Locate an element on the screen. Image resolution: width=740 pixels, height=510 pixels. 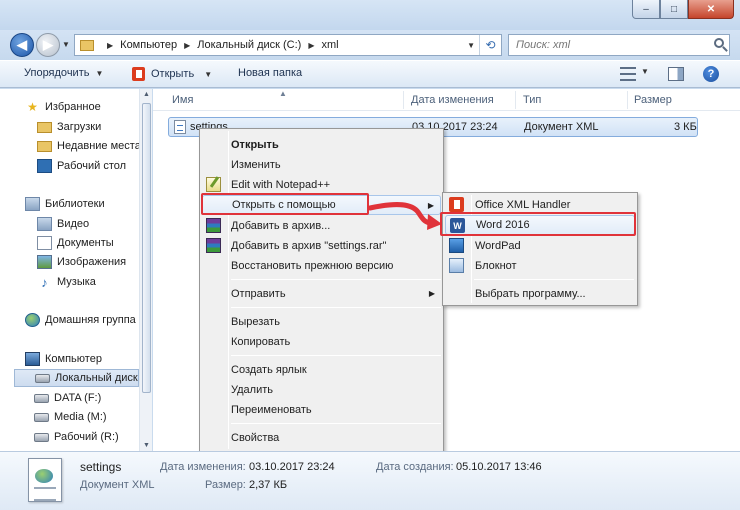
scrollbar-thumb is located at coordinates (146, 248).